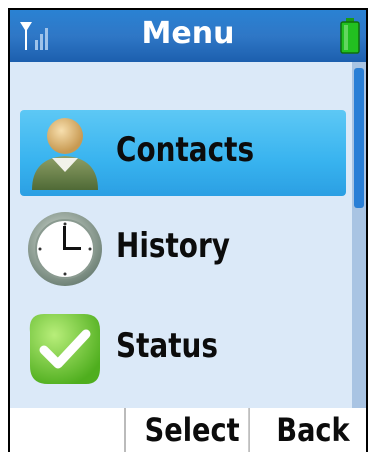 The height and width of the screenshot is (453, 376). What do you see at coordinates (64, 349) in the screenshot?
I see `checkmark-icon` at bounding box center [64, 349].